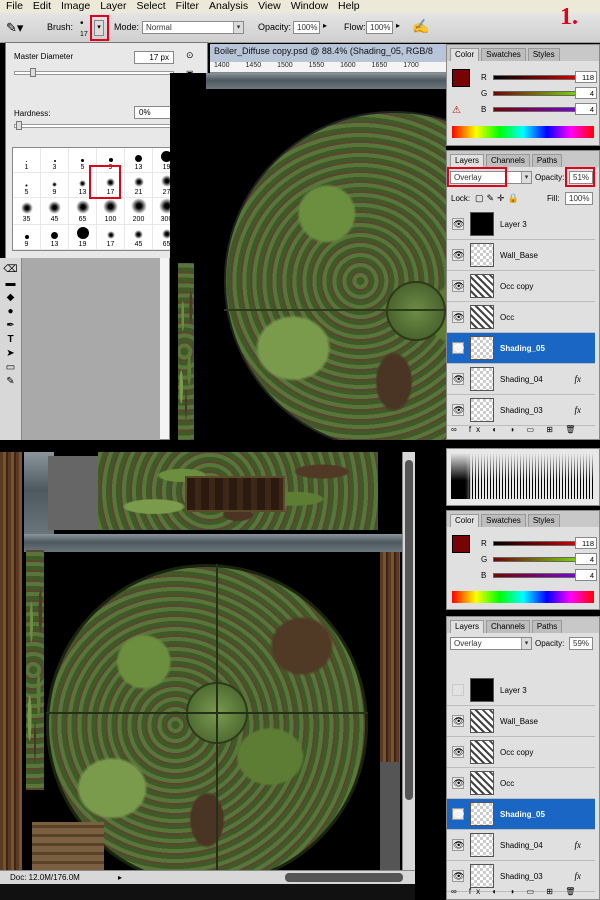 The width and height of the screenshot is (600, 900). Describe the element at coordinates (398, 25) in the screenshot. I see `flow-arrow-icon: ▸` at that location.